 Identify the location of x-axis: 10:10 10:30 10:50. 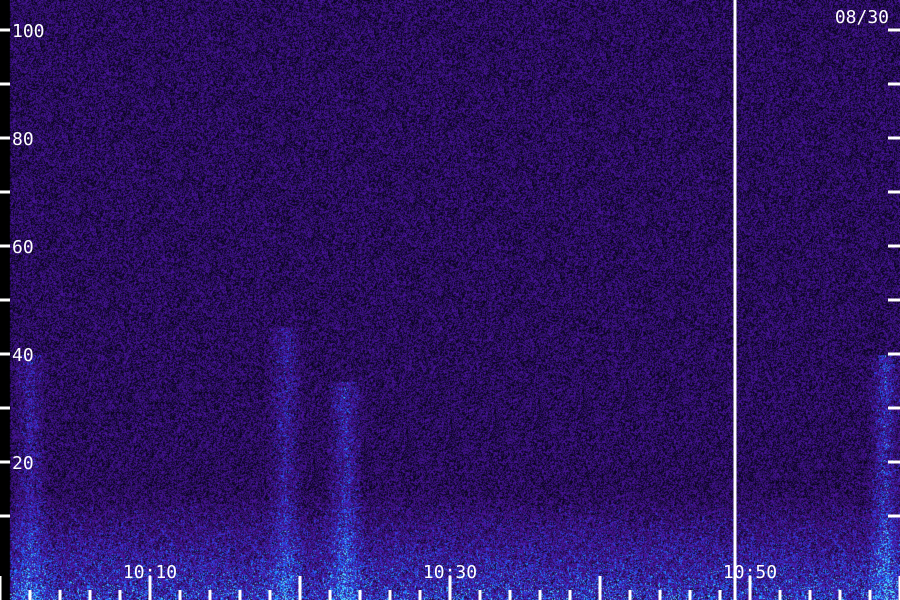
(450, 581).